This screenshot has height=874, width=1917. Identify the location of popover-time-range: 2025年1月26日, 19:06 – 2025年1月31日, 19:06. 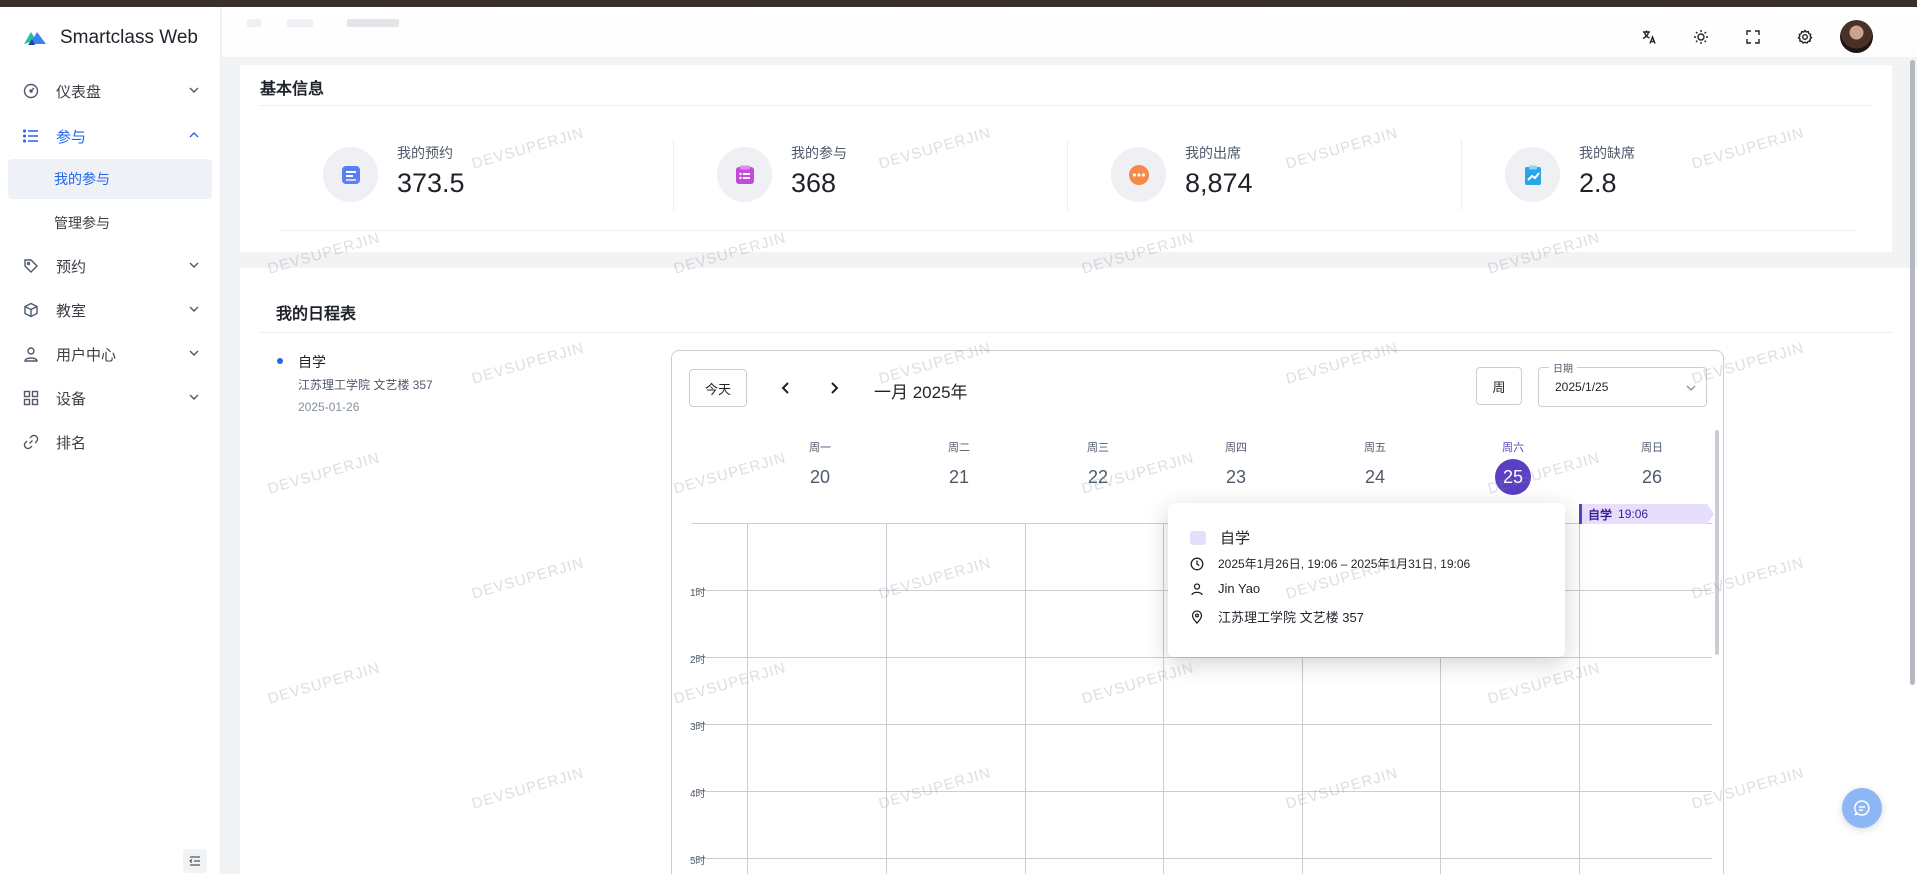
(1344, 564).